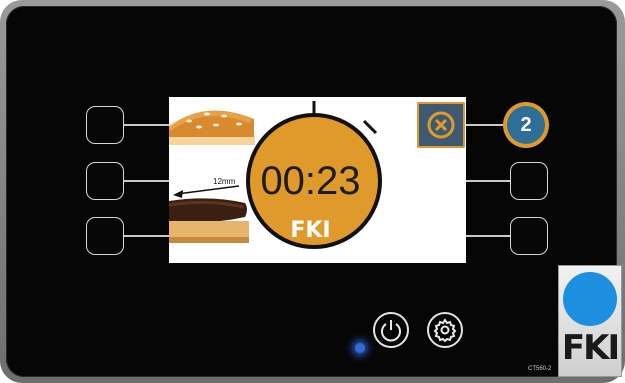  I want to click on gear-icon, so click(445, 330).